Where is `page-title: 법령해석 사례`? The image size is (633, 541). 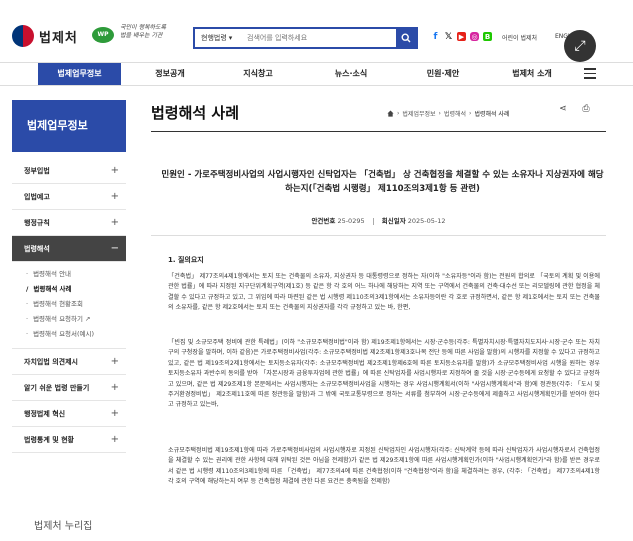
page-title: 법령해석 사례 is located at coordinates (195, 113).